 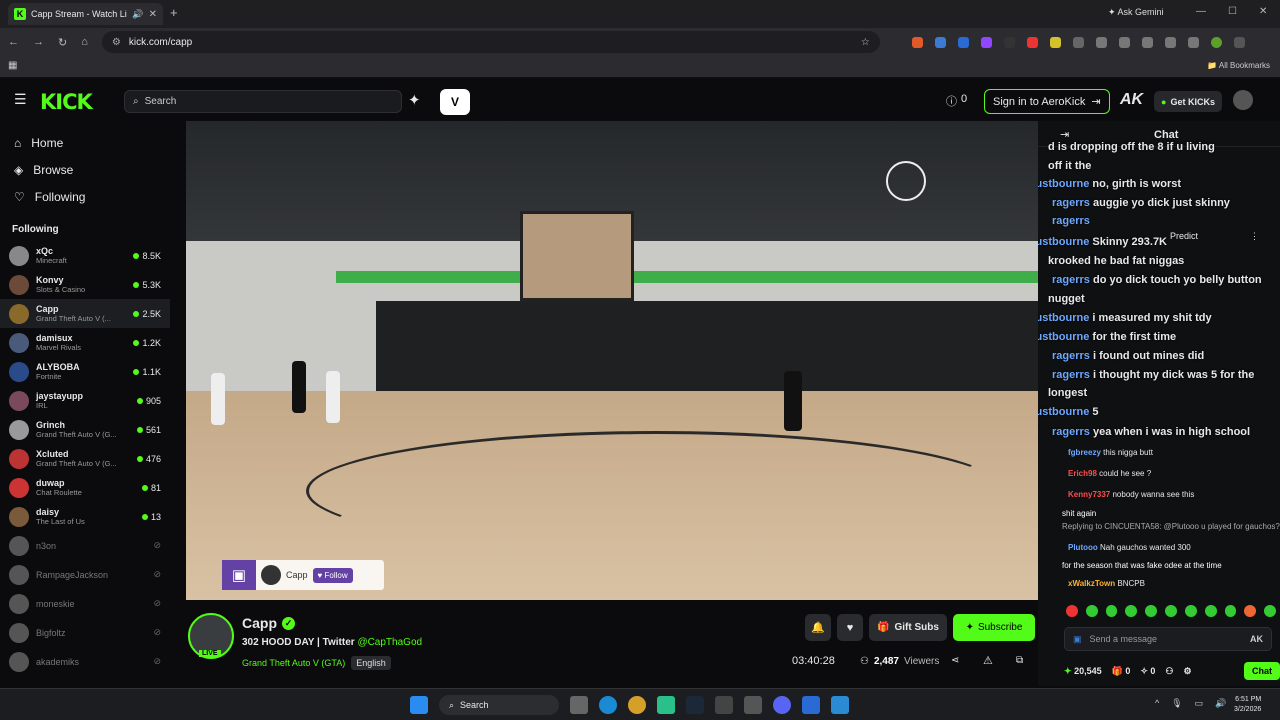 What do you see at coordinates (137, 14) in the screenshot?
I see `audio-icon: 🔊` at bounding box center [137, 14].